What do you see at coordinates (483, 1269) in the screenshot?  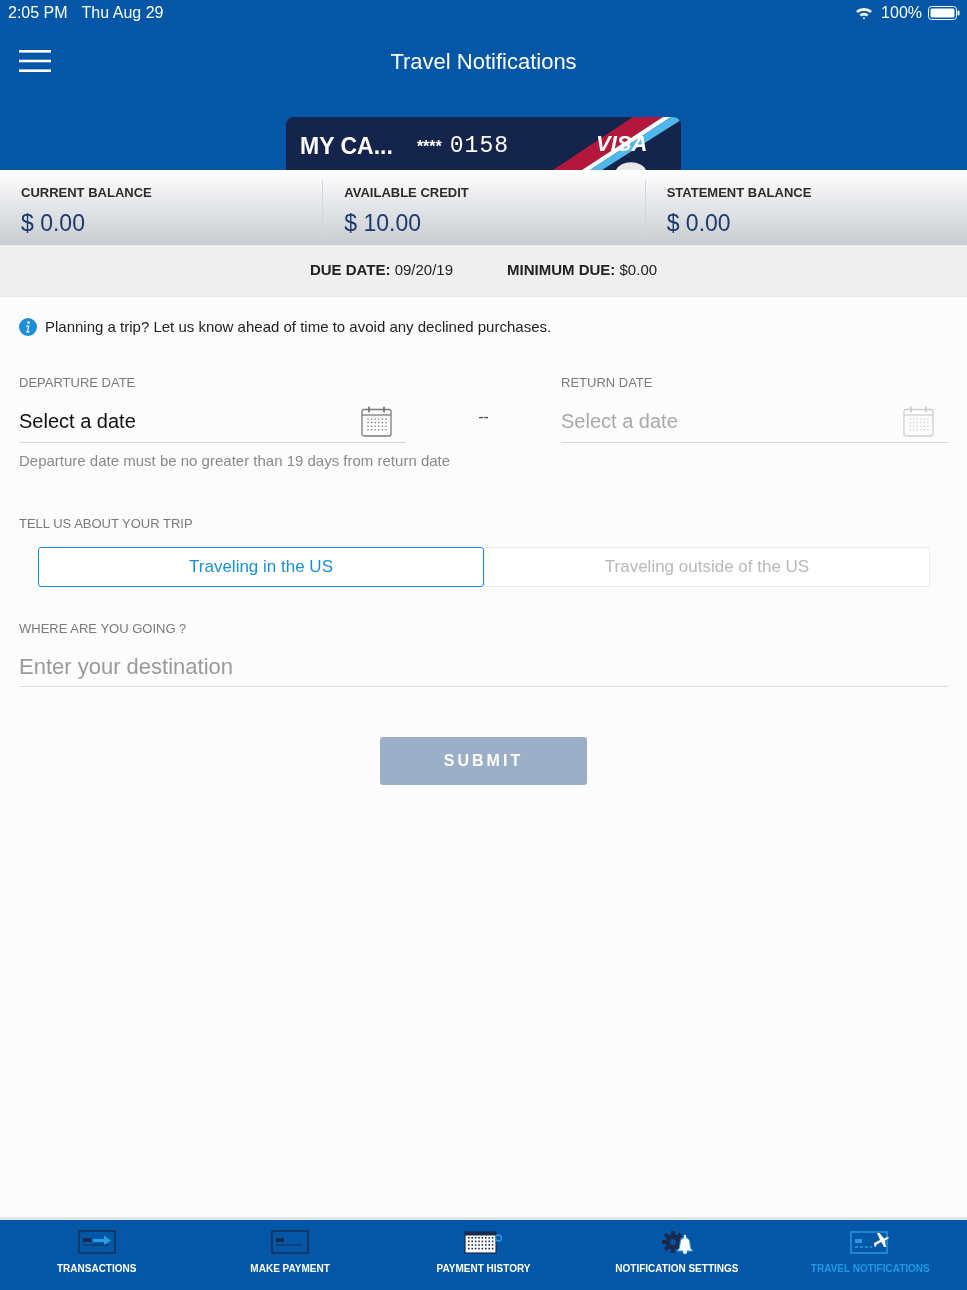 I see `tab-label: PAYMENT HISTORY` at bounding box center [483, 1269].